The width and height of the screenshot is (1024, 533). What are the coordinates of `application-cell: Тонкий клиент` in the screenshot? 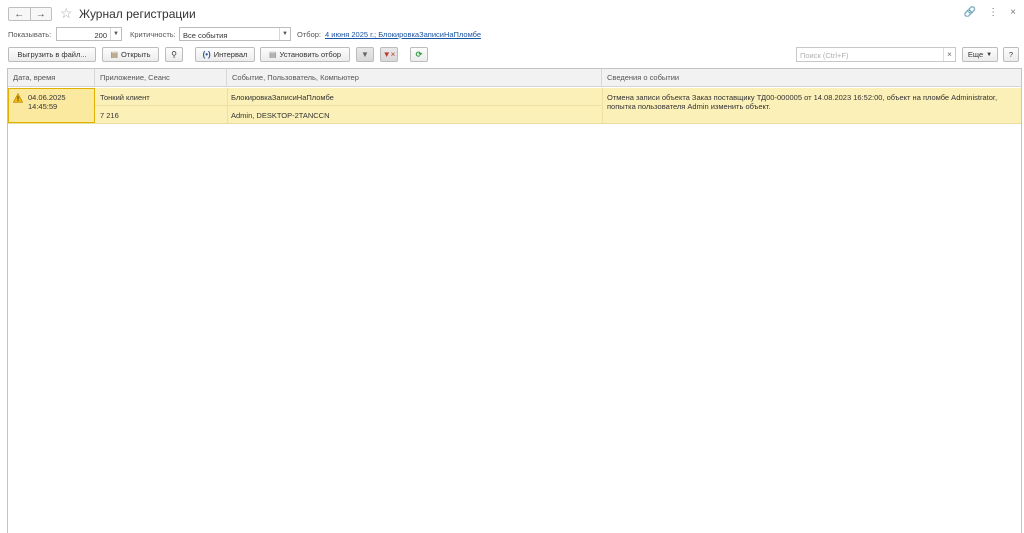 It's located at (125, 97).